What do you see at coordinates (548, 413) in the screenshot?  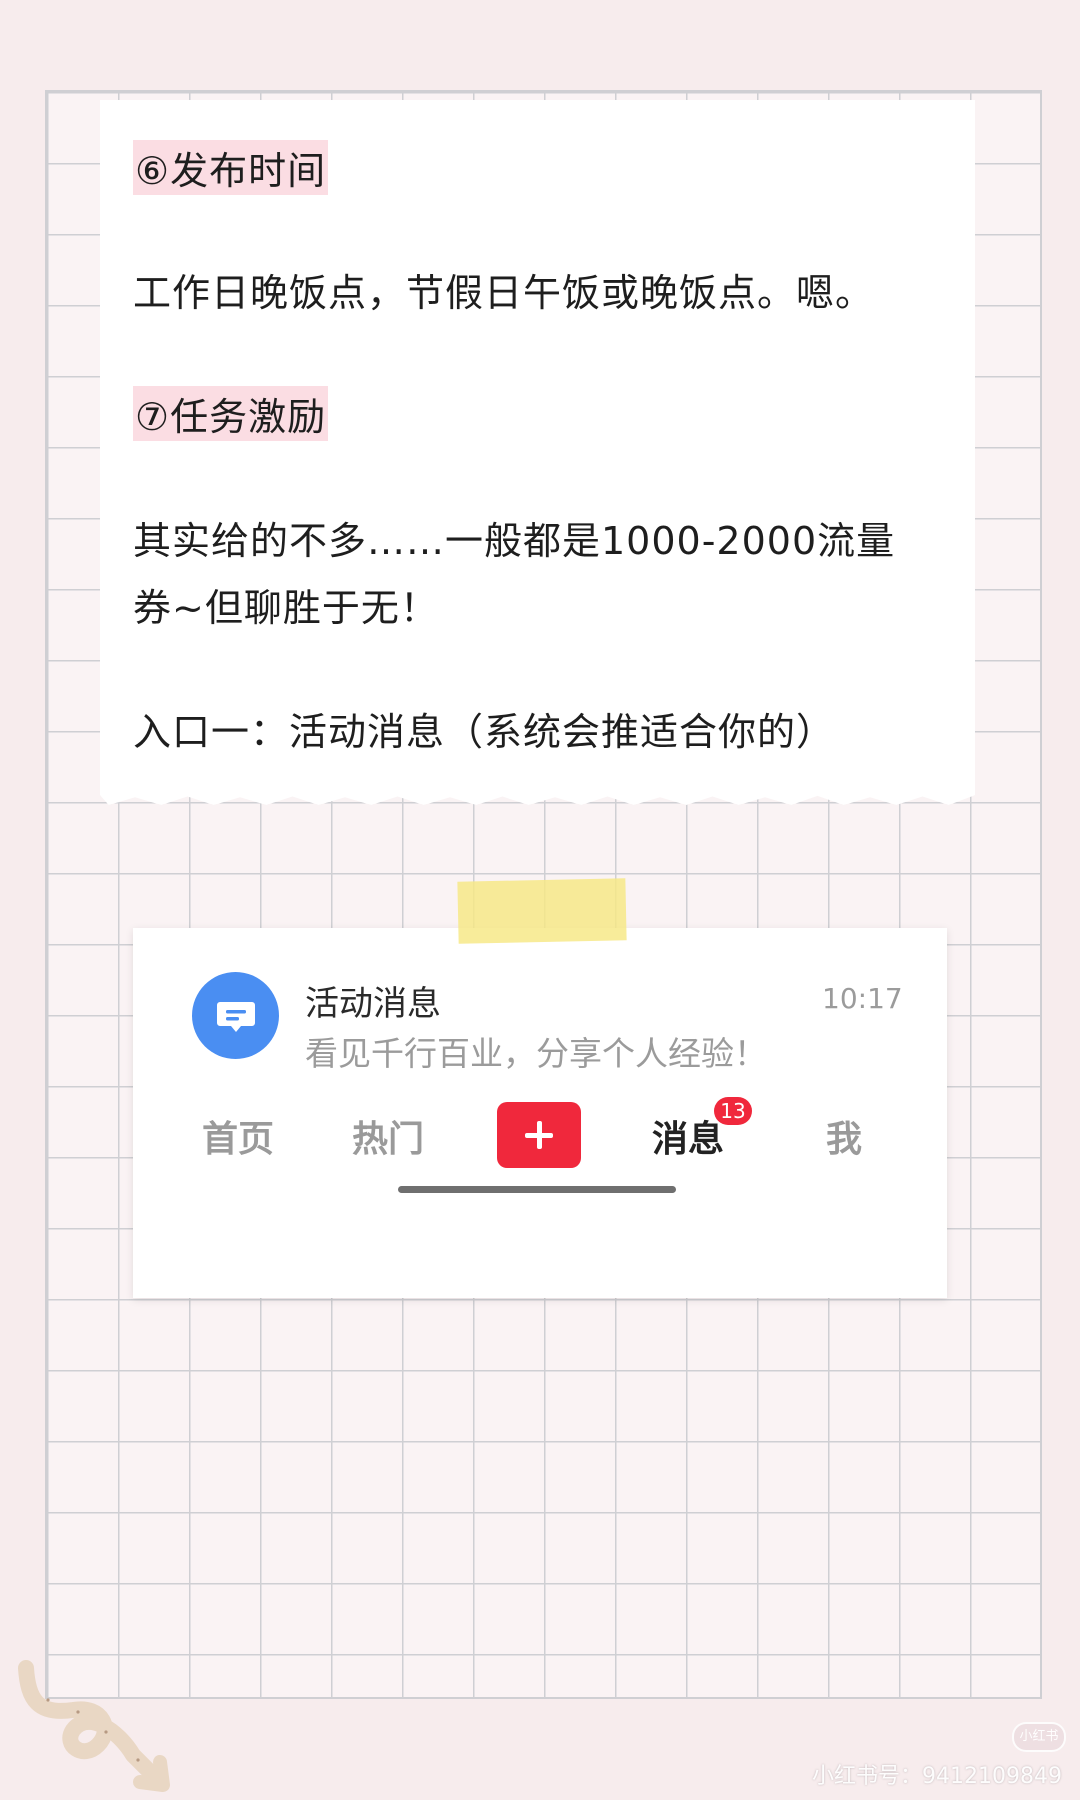 I see `section-7-heading: ⑦任务激励` at bounding box center [548, 413].